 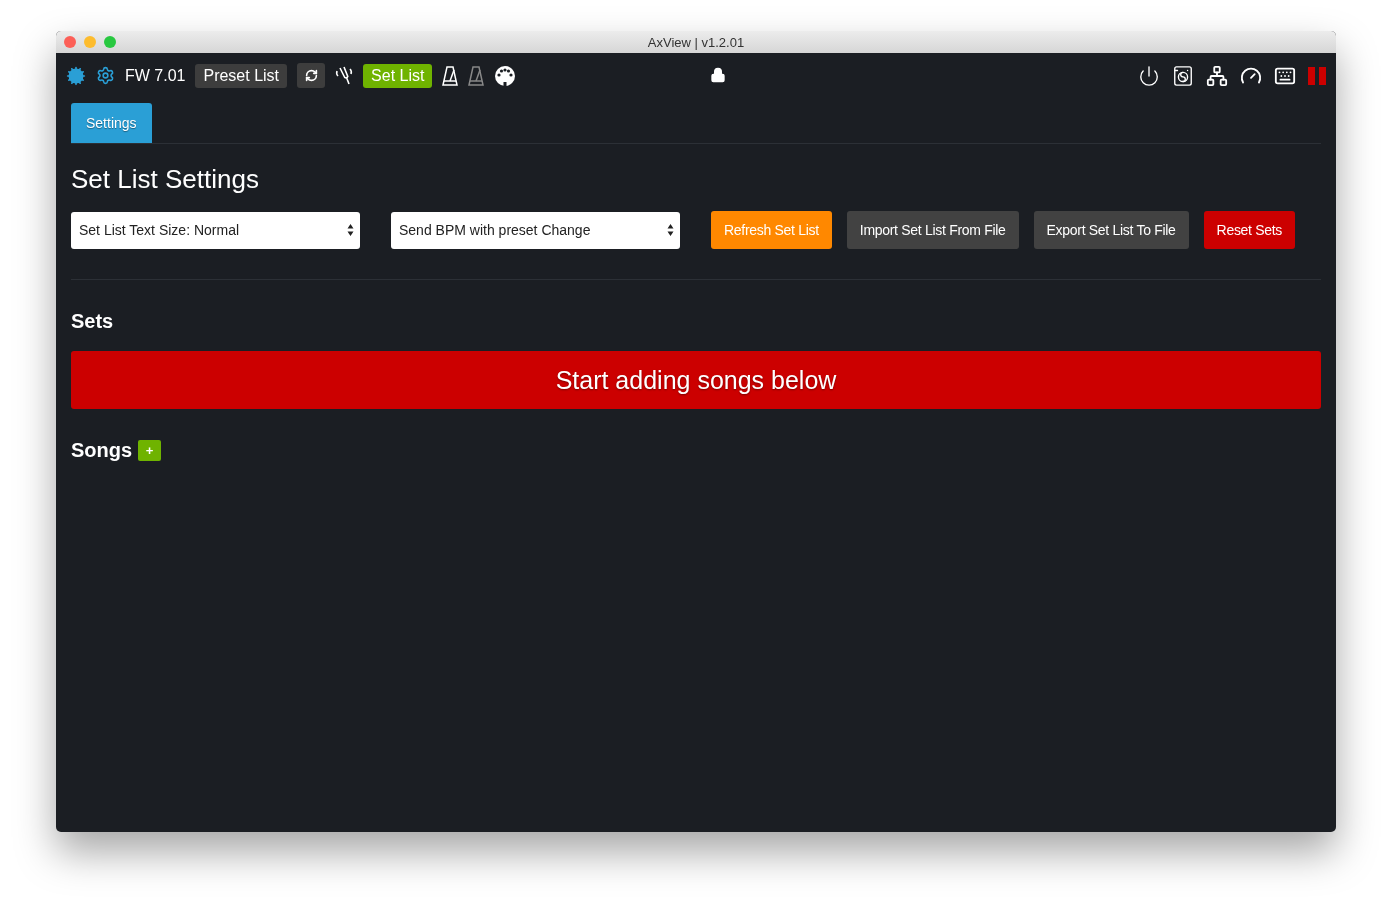 I want to click on pause-icon, so click(x=1317, y=75).